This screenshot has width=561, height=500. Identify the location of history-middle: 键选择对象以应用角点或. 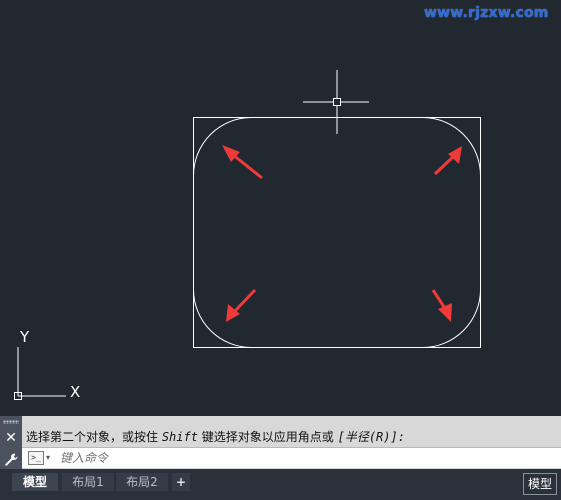
(267, 437).